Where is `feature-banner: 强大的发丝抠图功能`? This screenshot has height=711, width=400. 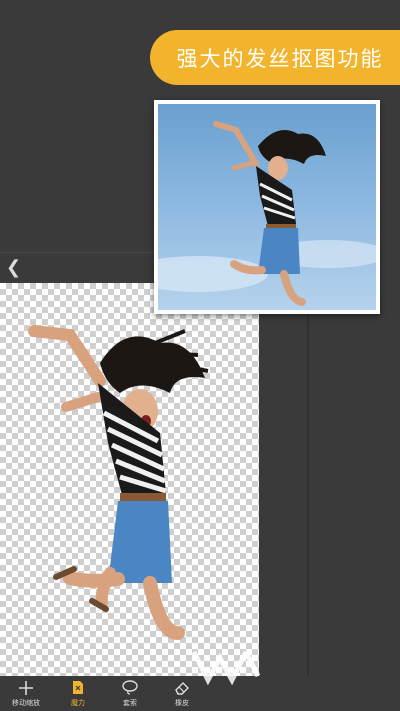 feature-banner: 强大的发丝抠图功能 is located at coordinates (275, 57).